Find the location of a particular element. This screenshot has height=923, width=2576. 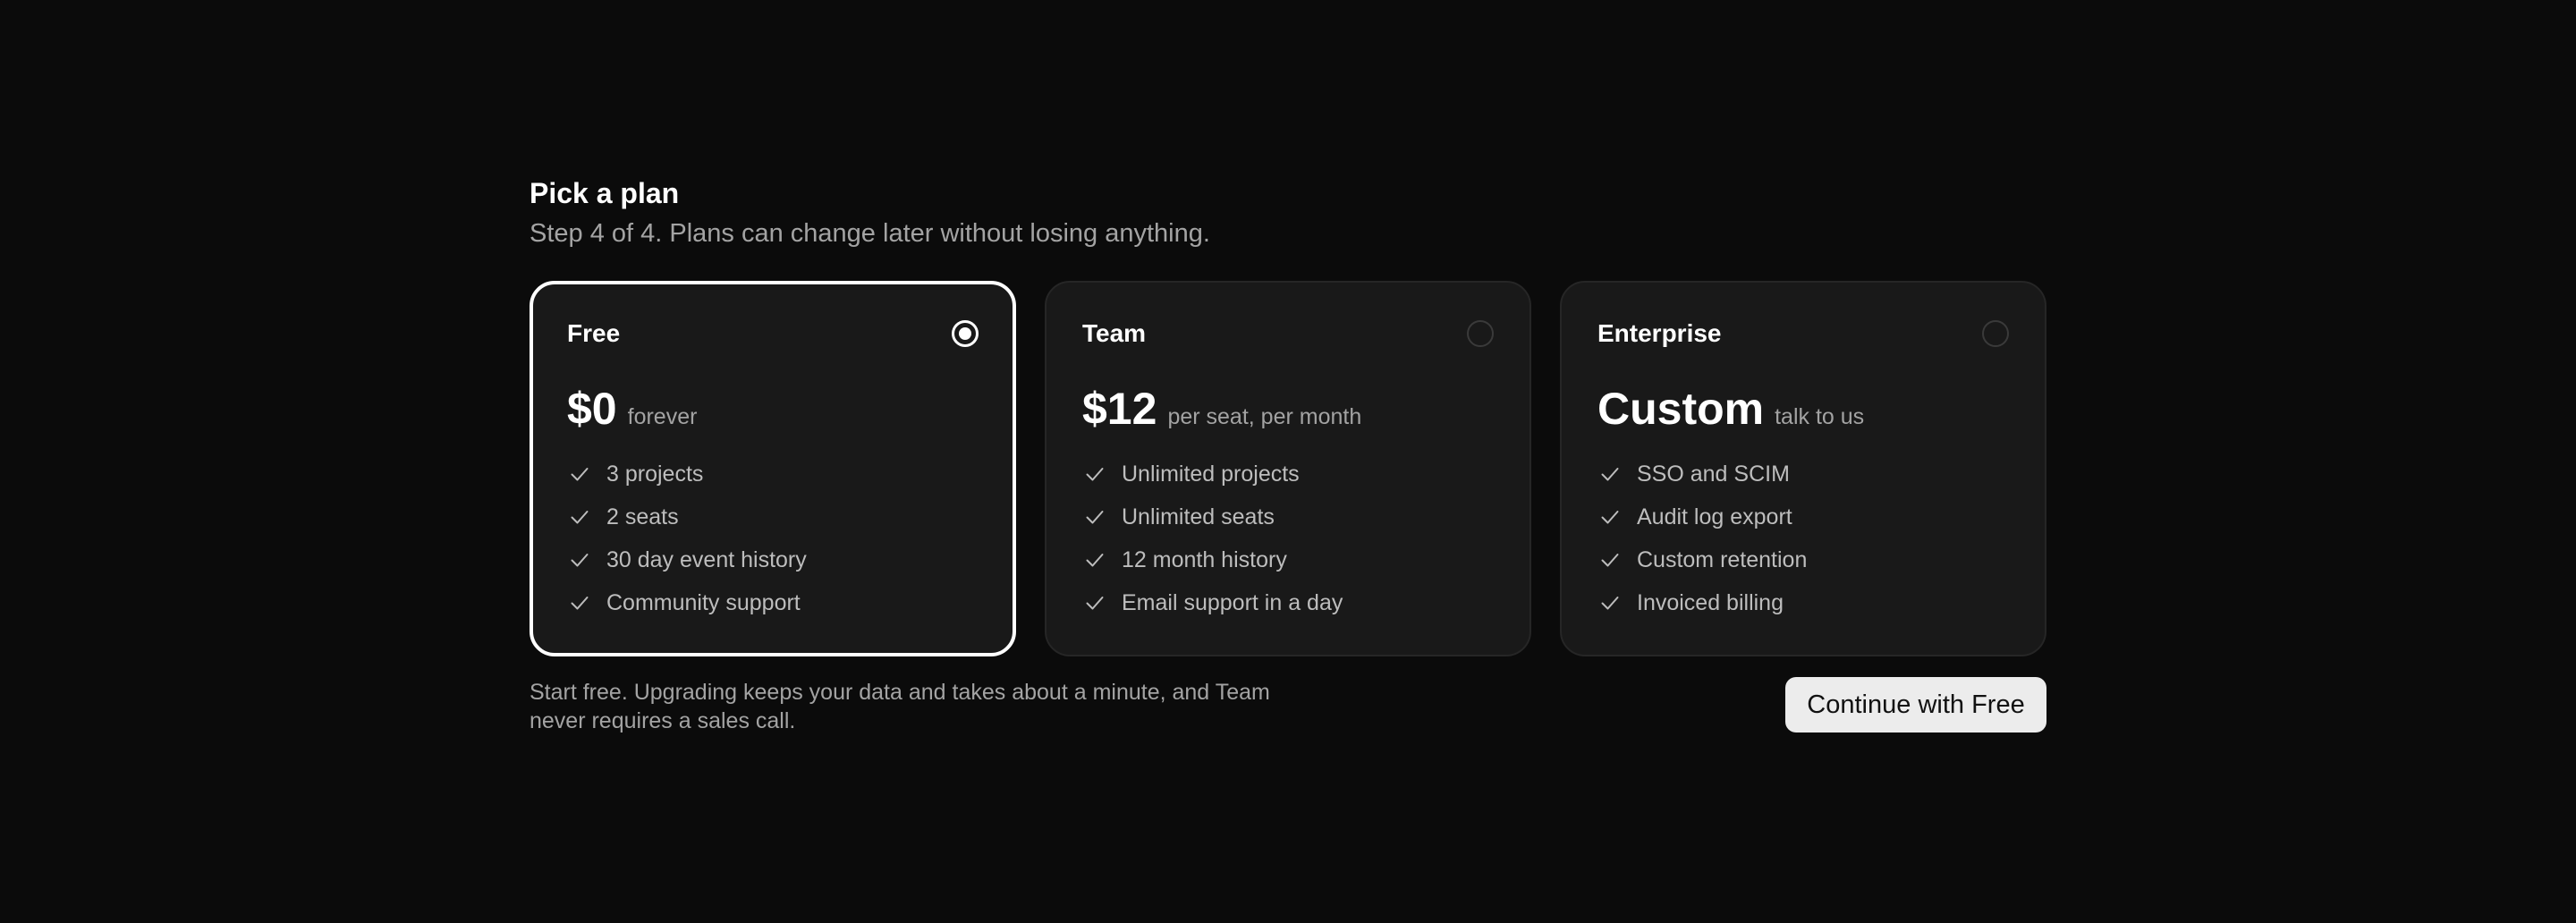

radio-selected-icon is located at coordinates (965, 333).